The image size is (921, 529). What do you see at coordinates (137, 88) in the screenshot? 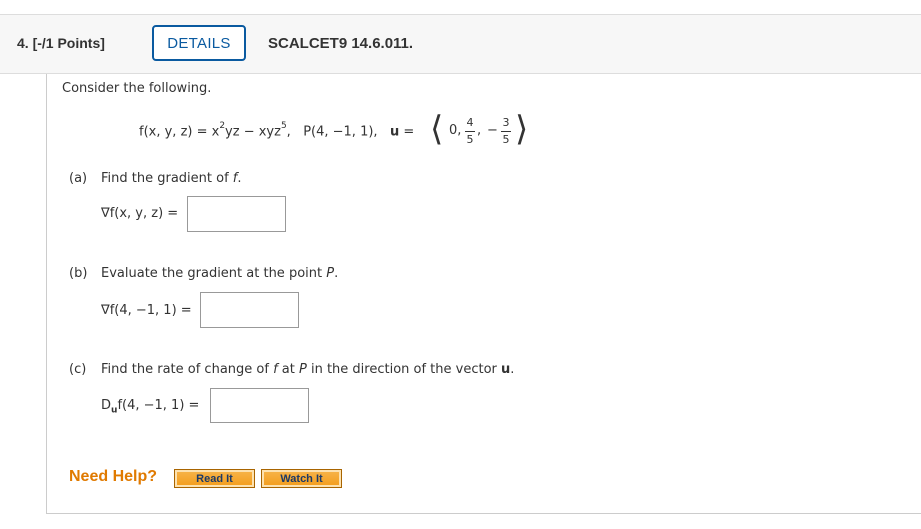
I see `intro-text: Consider the following.` at bounding box center [137, 88].